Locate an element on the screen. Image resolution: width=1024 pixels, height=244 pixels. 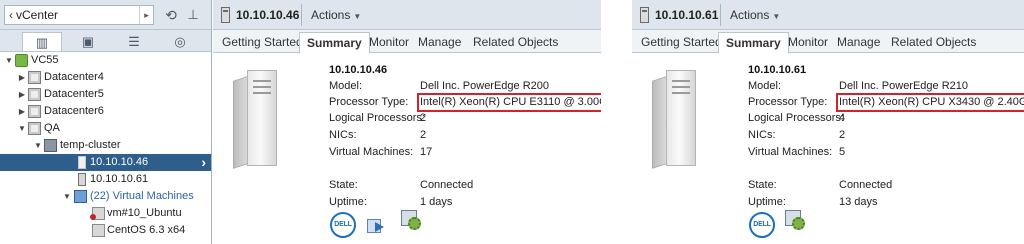
logical-processors-label: Logical Processors: is located at coordinates (377, 118).